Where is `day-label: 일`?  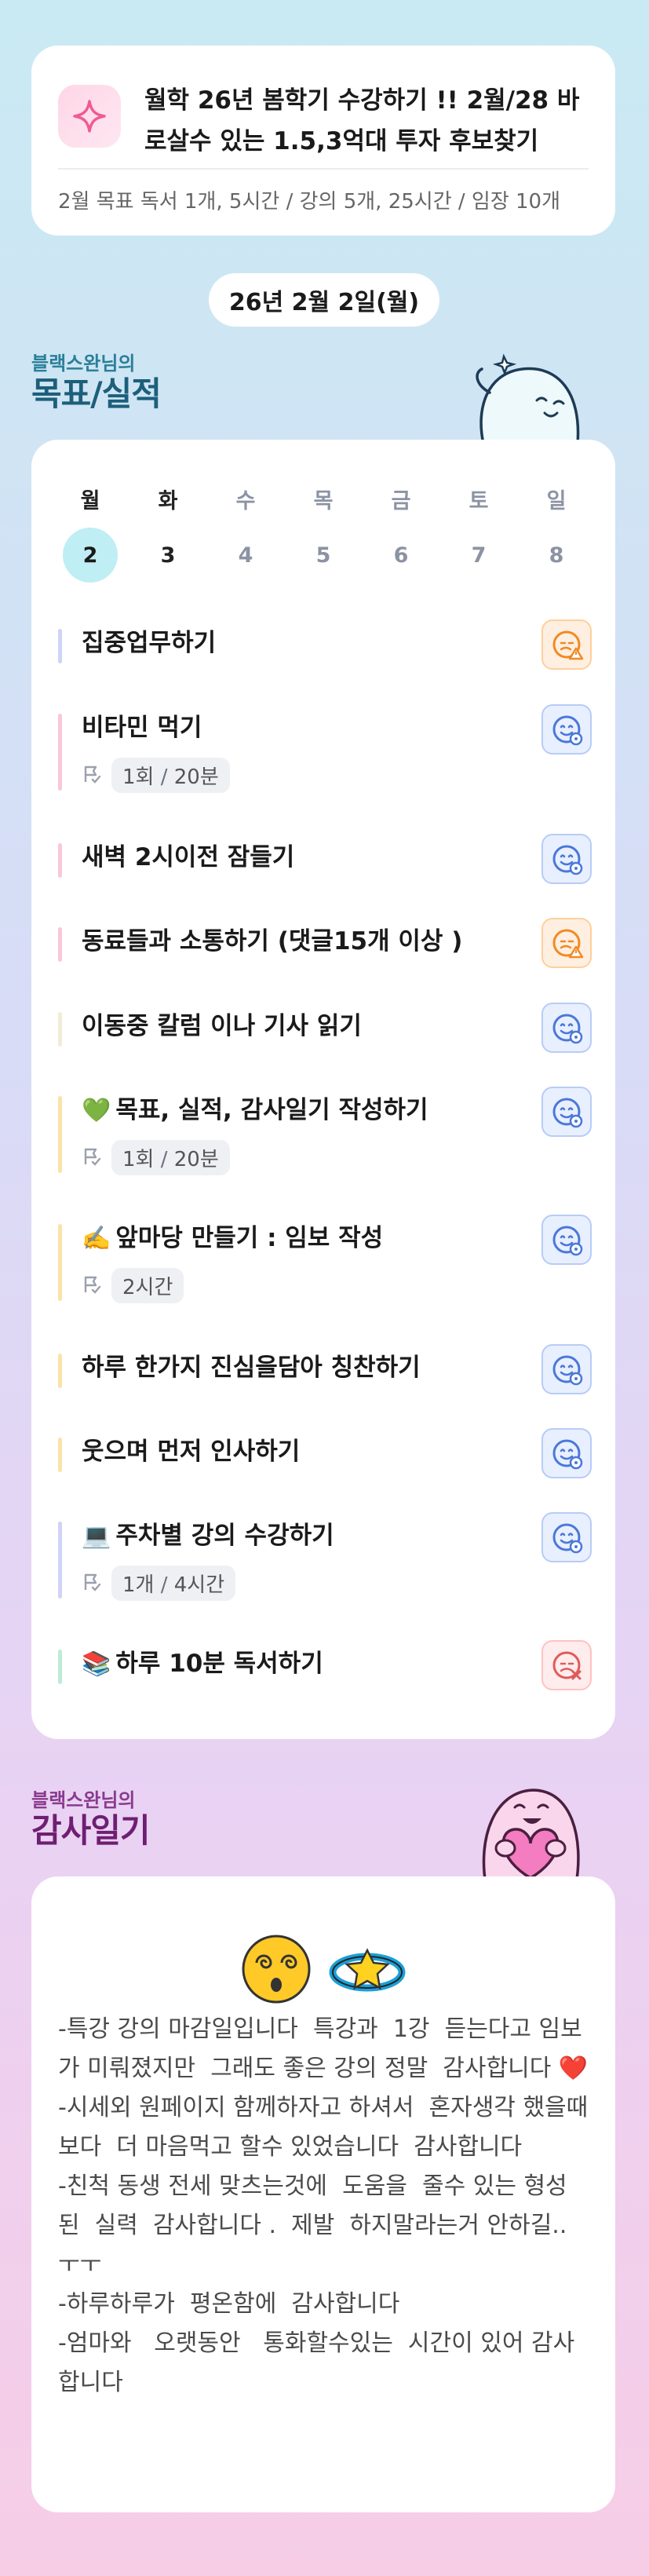
day-label: 일 is located at coordinates (556, 501).